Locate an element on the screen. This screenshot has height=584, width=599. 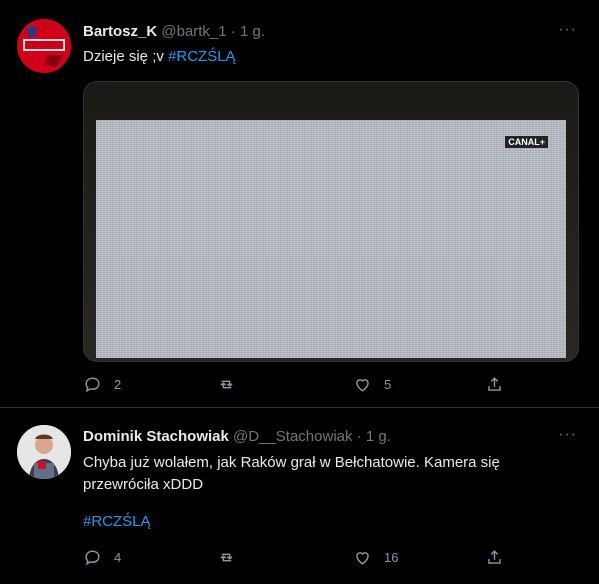
author-name: Dominik Stachowiak is located at coordinates (156, 436).